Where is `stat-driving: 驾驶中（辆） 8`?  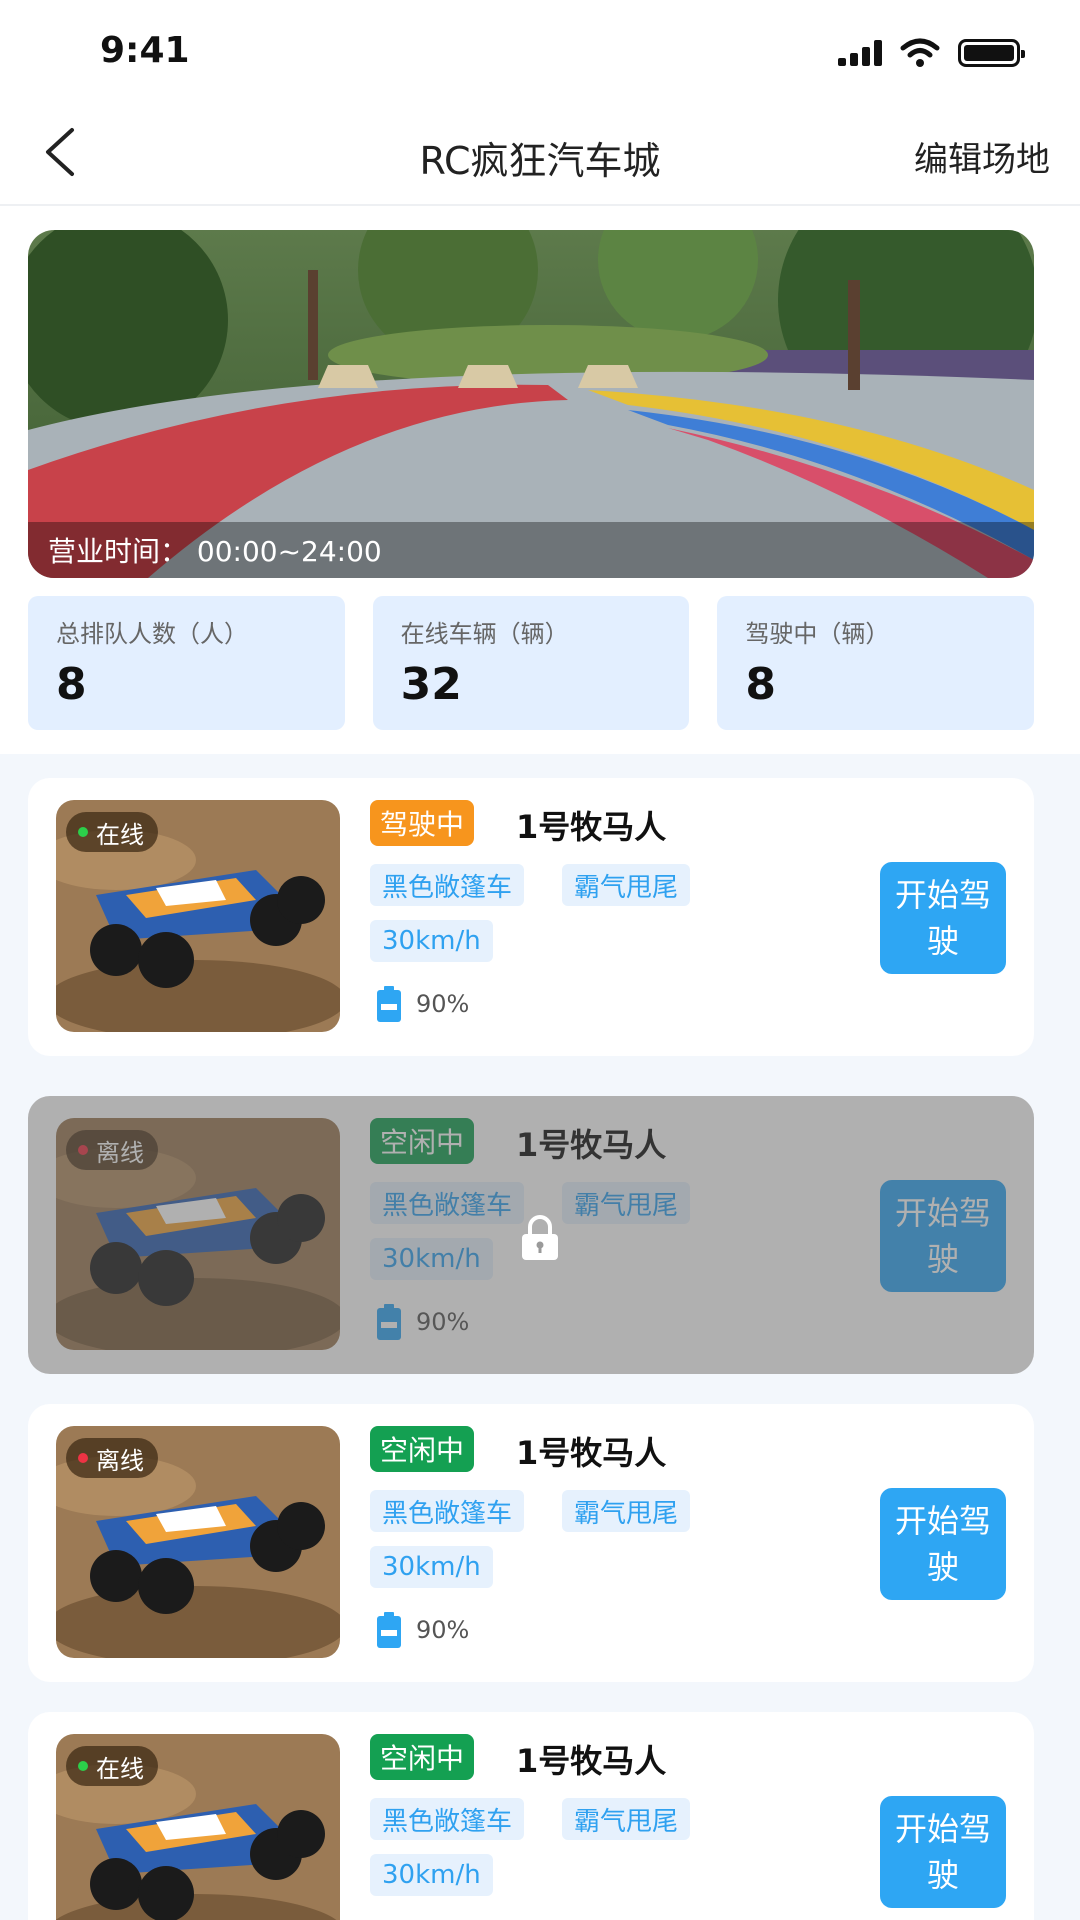 stat-driving: 驾驶中（辆） 8 is located at coordinates (876, 663).